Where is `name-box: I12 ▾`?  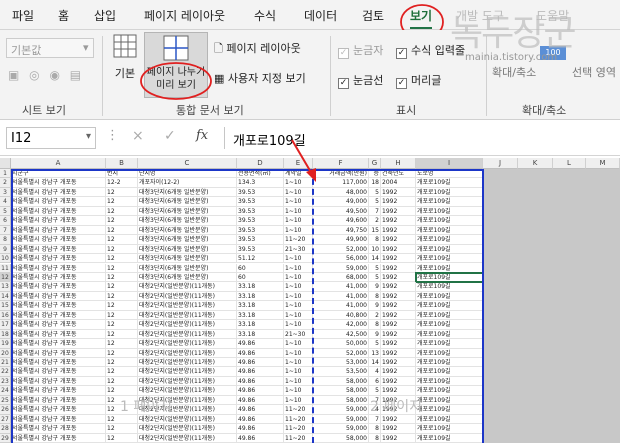
name-box: I12 ▾ is located at coordinates (51, 138).